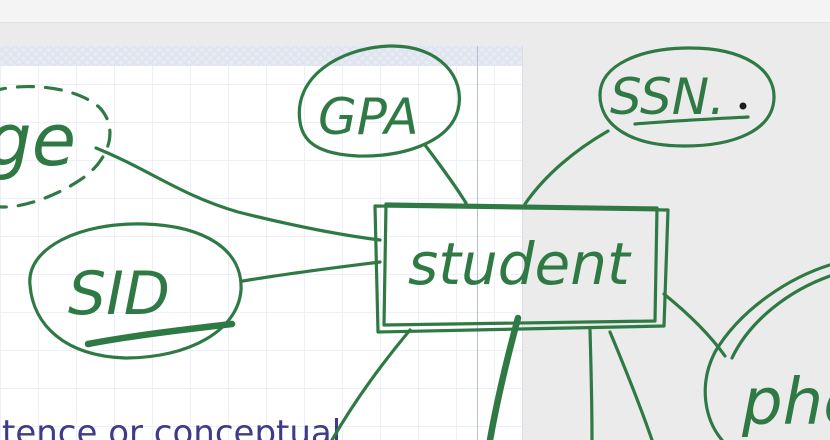 This screenshot has width=830, height=440. What do you see at coordinates (520, 264) in the screenshot?
I see `student-entity-label: student` at bounding box center [520, 264].